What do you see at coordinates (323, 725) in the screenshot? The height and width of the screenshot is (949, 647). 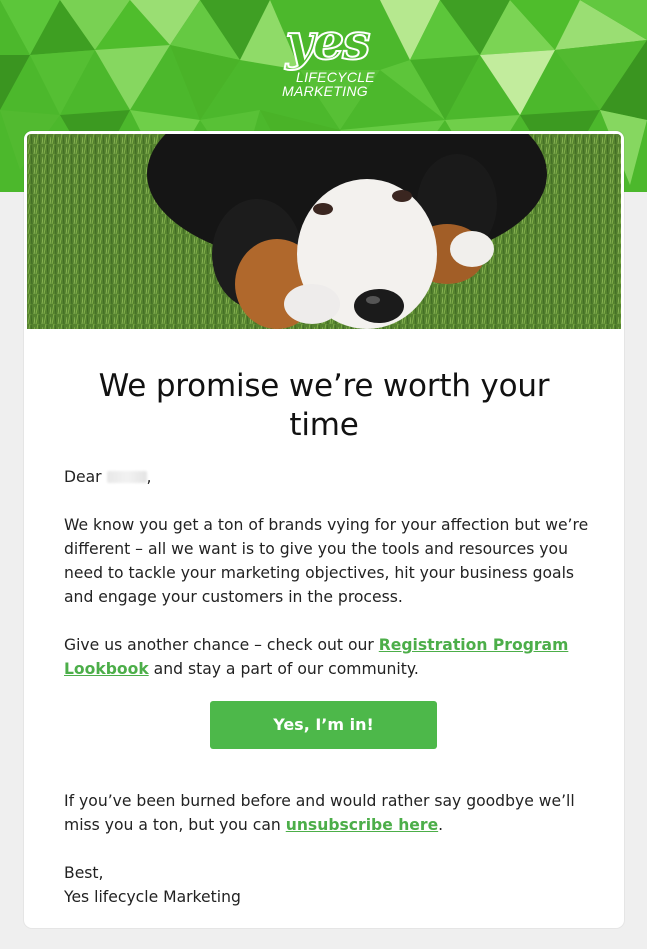 I see `yes-im-in-button: Yes, I’m in!` at bounding box center [323, 725].